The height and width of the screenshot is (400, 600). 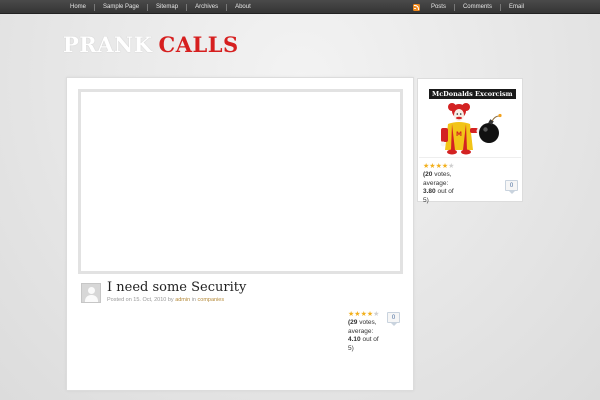 What do you see at coordinates (459, 134) in the screenshot?
I see `svg-text: M` at bounding box center [459, 134].